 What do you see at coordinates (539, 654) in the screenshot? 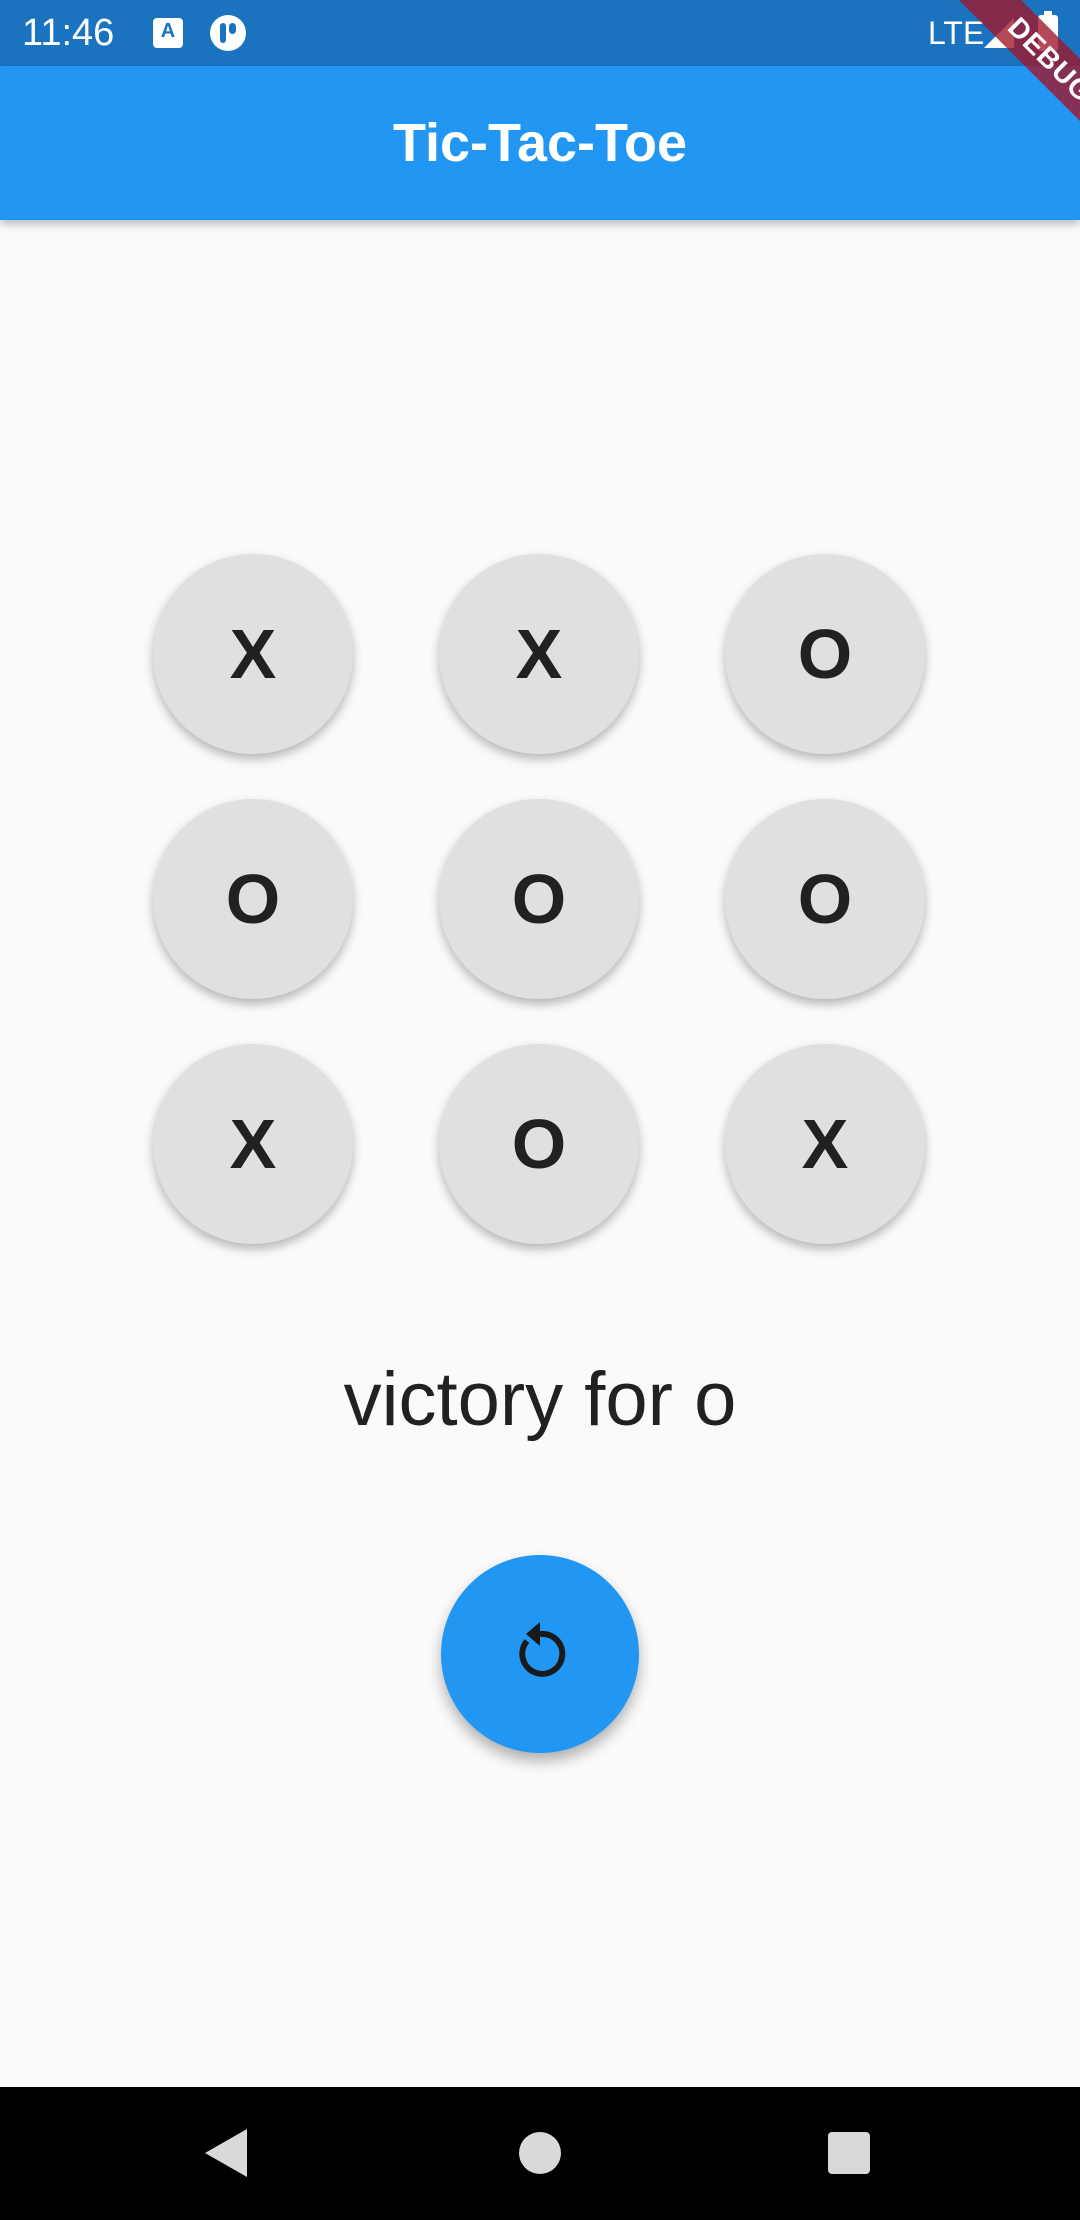
I see `board-cell-2: X` at bounding box center [539, 654].